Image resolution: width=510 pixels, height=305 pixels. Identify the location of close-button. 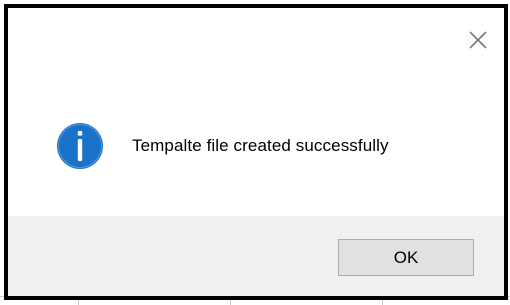
(478, 40).